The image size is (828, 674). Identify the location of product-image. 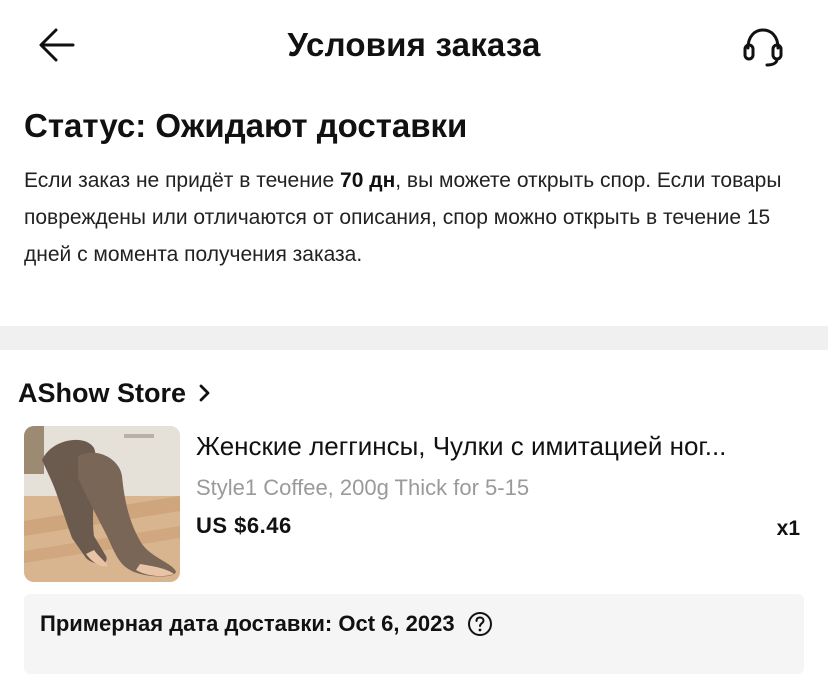
(102, 504).